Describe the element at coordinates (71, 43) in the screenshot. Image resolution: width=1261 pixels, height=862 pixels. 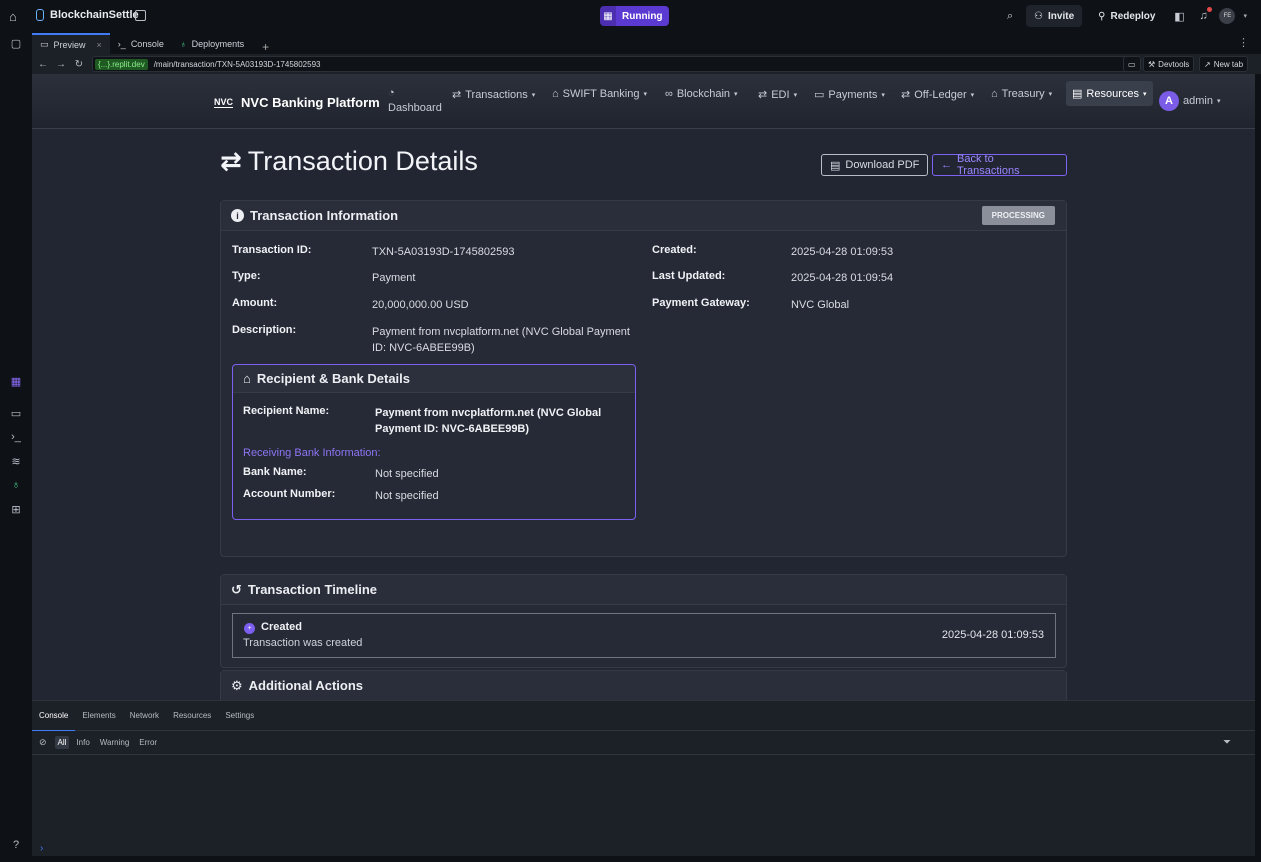
I see `tab-preview: ▭ Preview ×` at that location.